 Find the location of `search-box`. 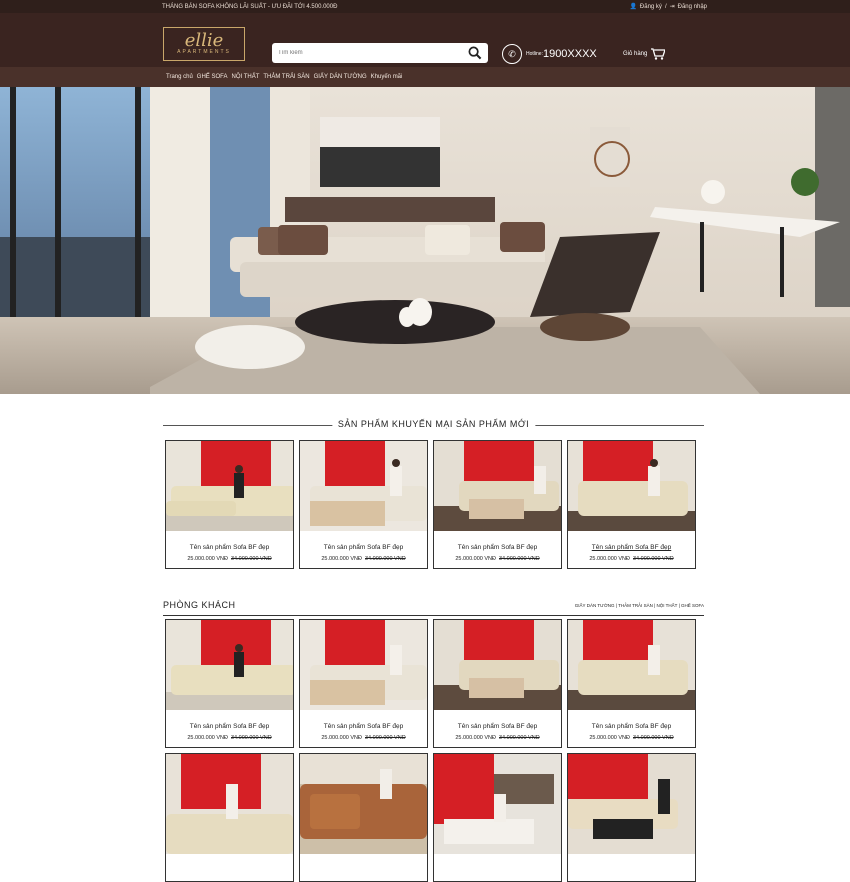

search-box is located at coordinates (380, 53).